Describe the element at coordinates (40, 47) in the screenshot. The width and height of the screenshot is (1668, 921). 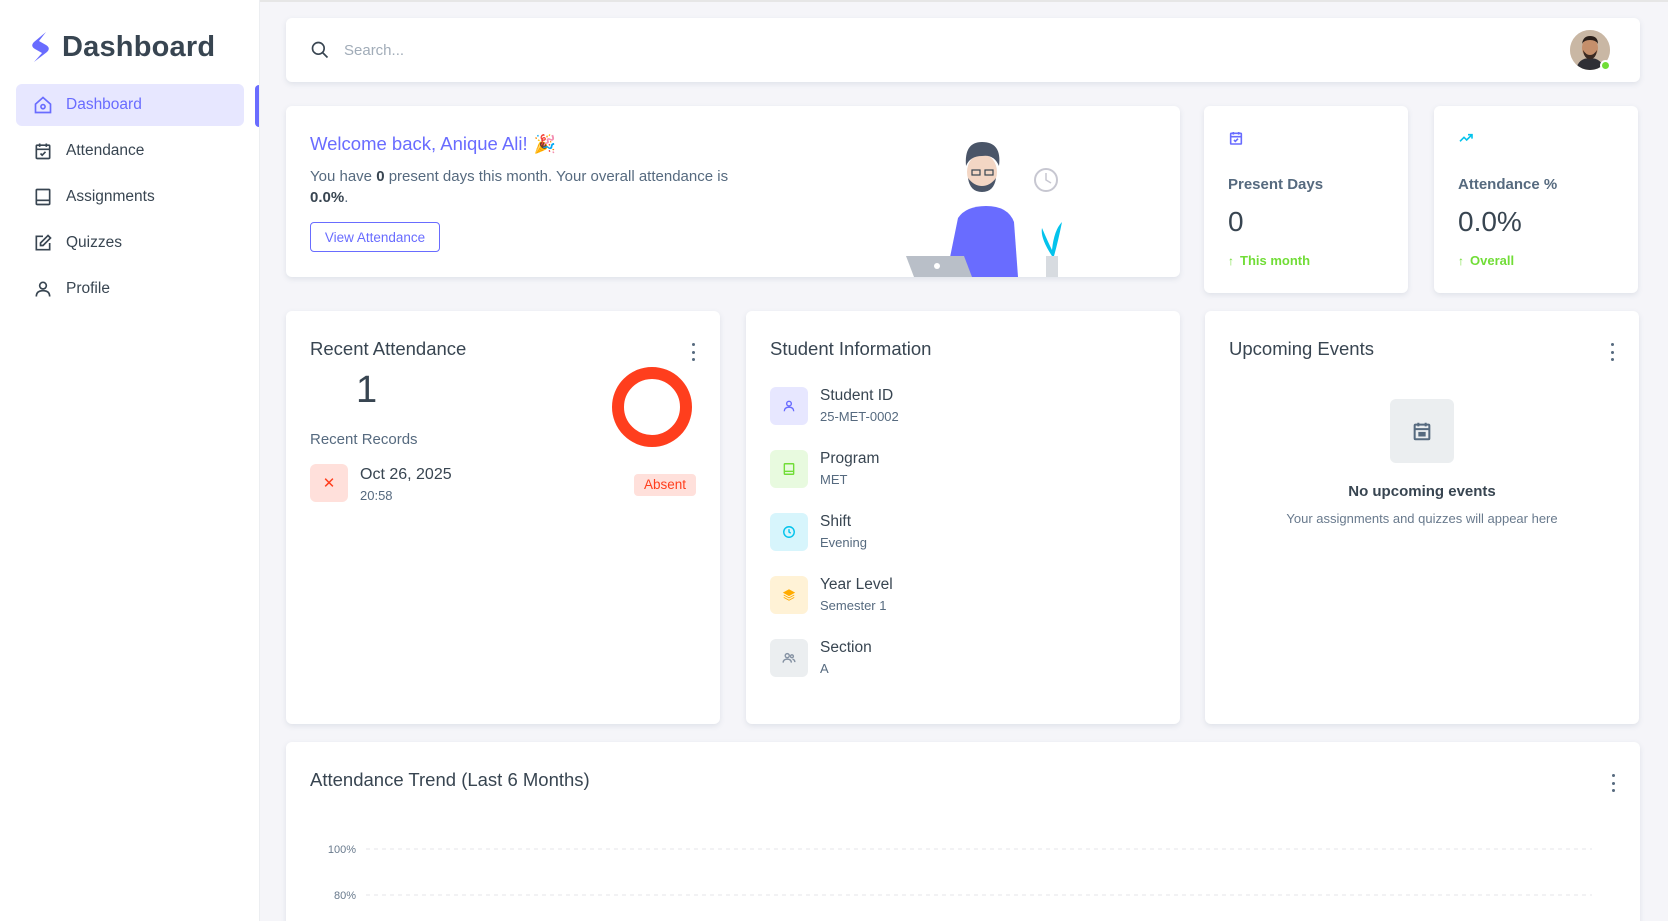
I see `brand-logo-icon` at that location.